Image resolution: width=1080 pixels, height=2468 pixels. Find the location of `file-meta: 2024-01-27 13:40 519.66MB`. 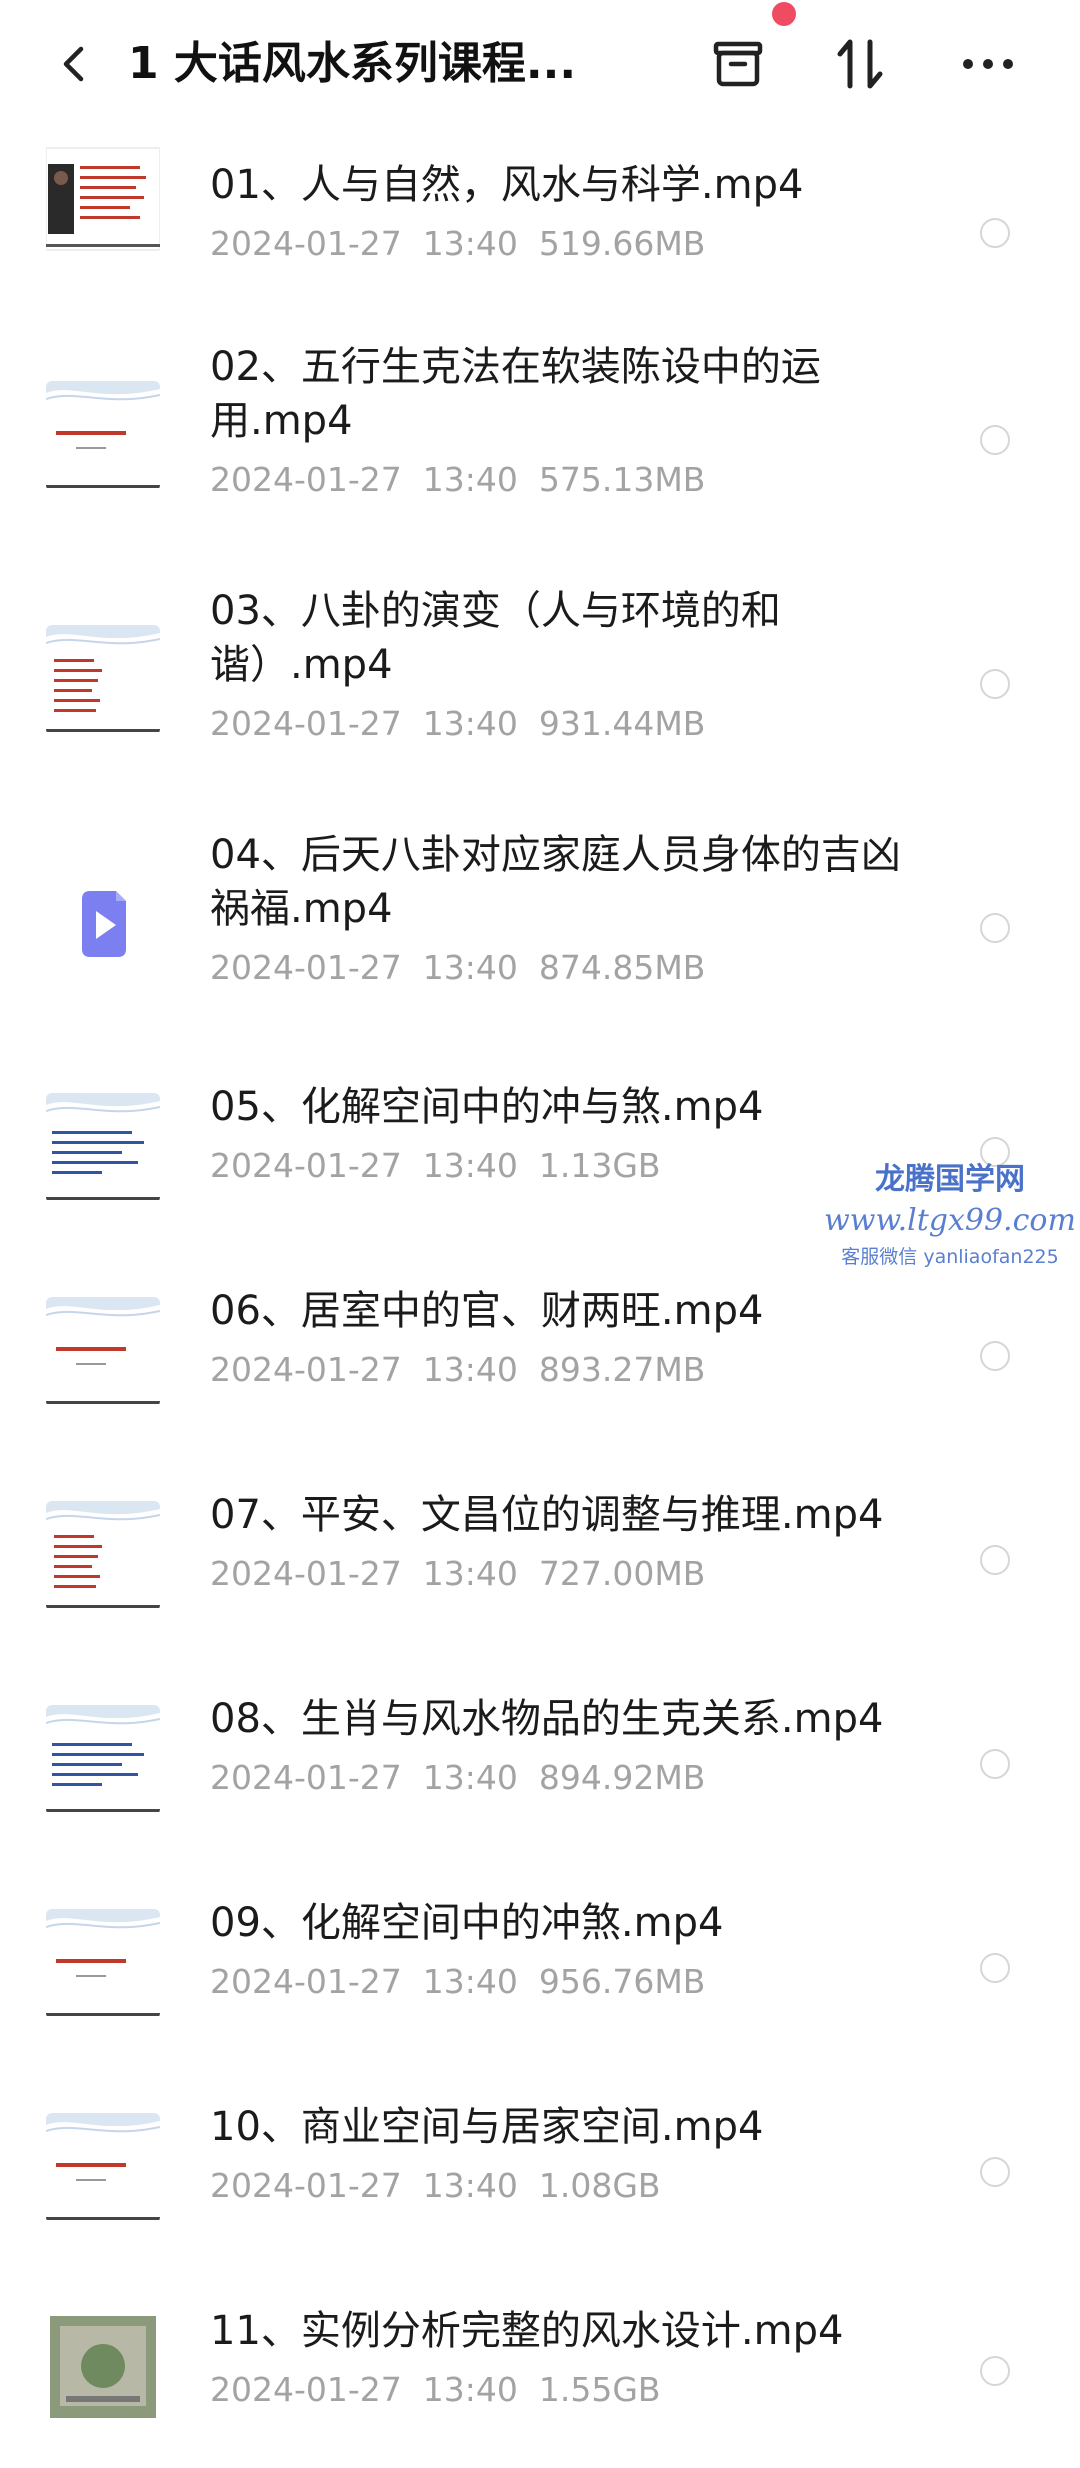

file-meta: 2024-01-27 13:40 519.66MB is located at coordinates (457, 244).